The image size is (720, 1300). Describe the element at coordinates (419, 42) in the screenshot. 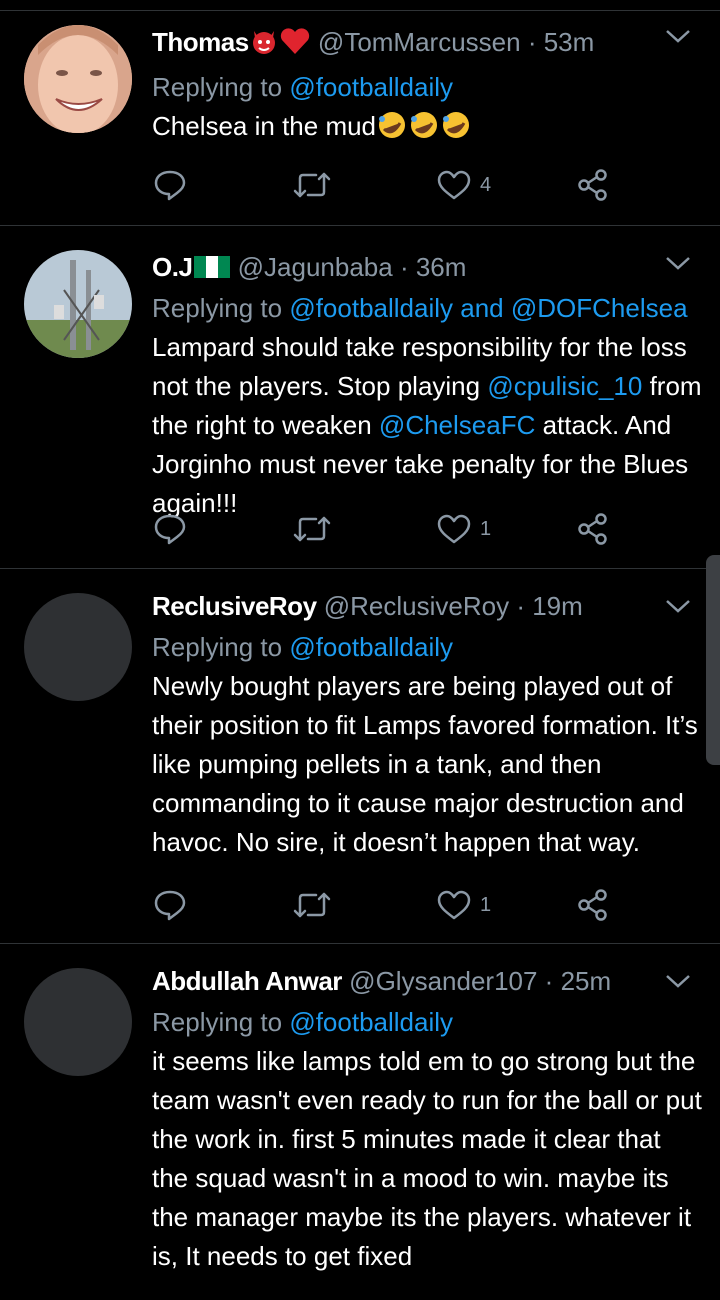

I see `handle: @TomMarcussen` at that location.